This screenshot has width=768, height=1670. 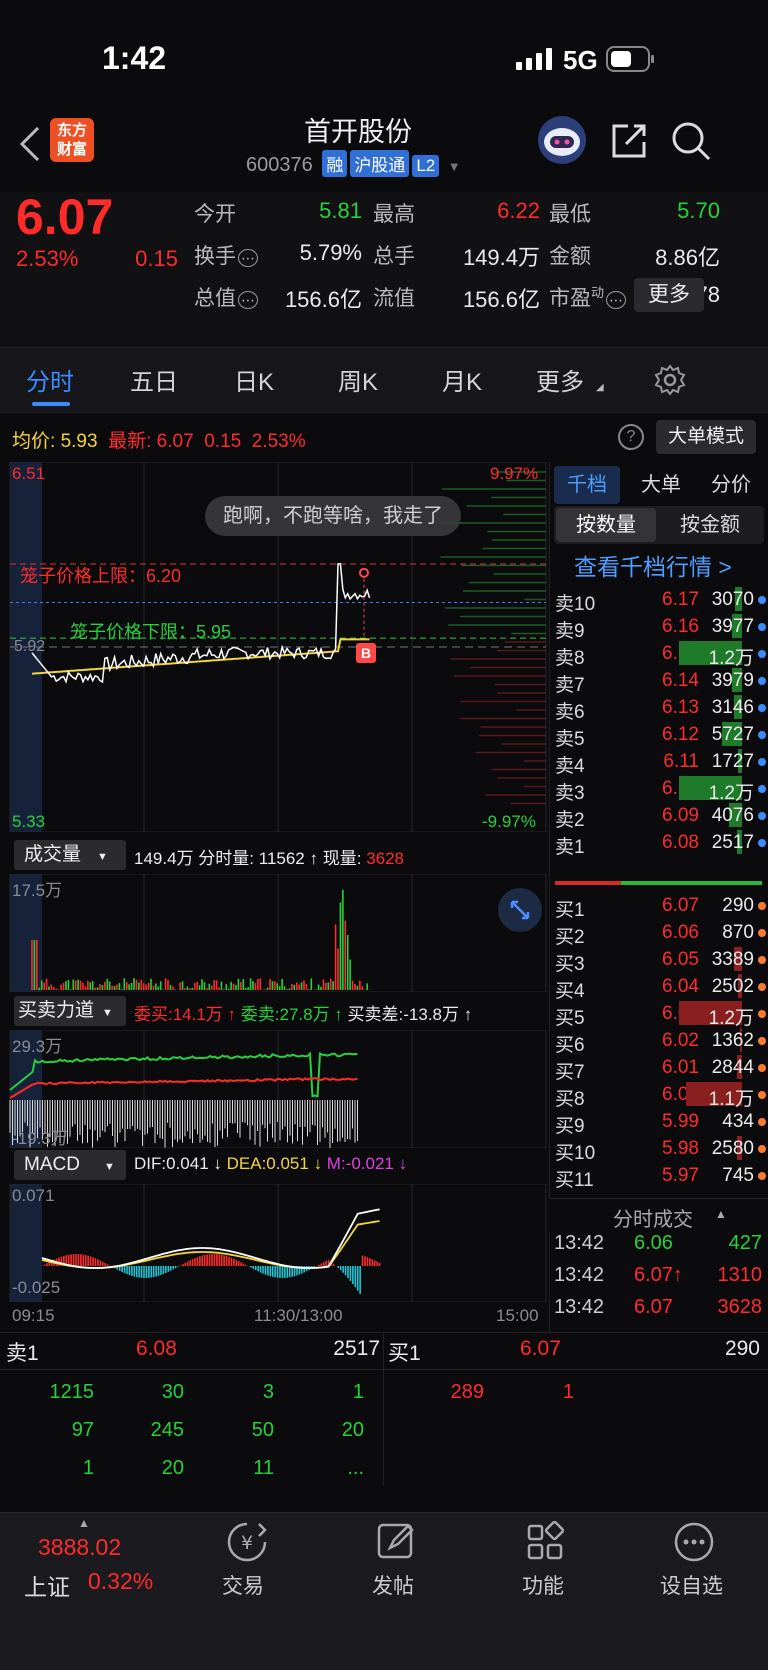 I want to click on ask-row: 卖2 6.09 4076, so click(x=661, y=816).